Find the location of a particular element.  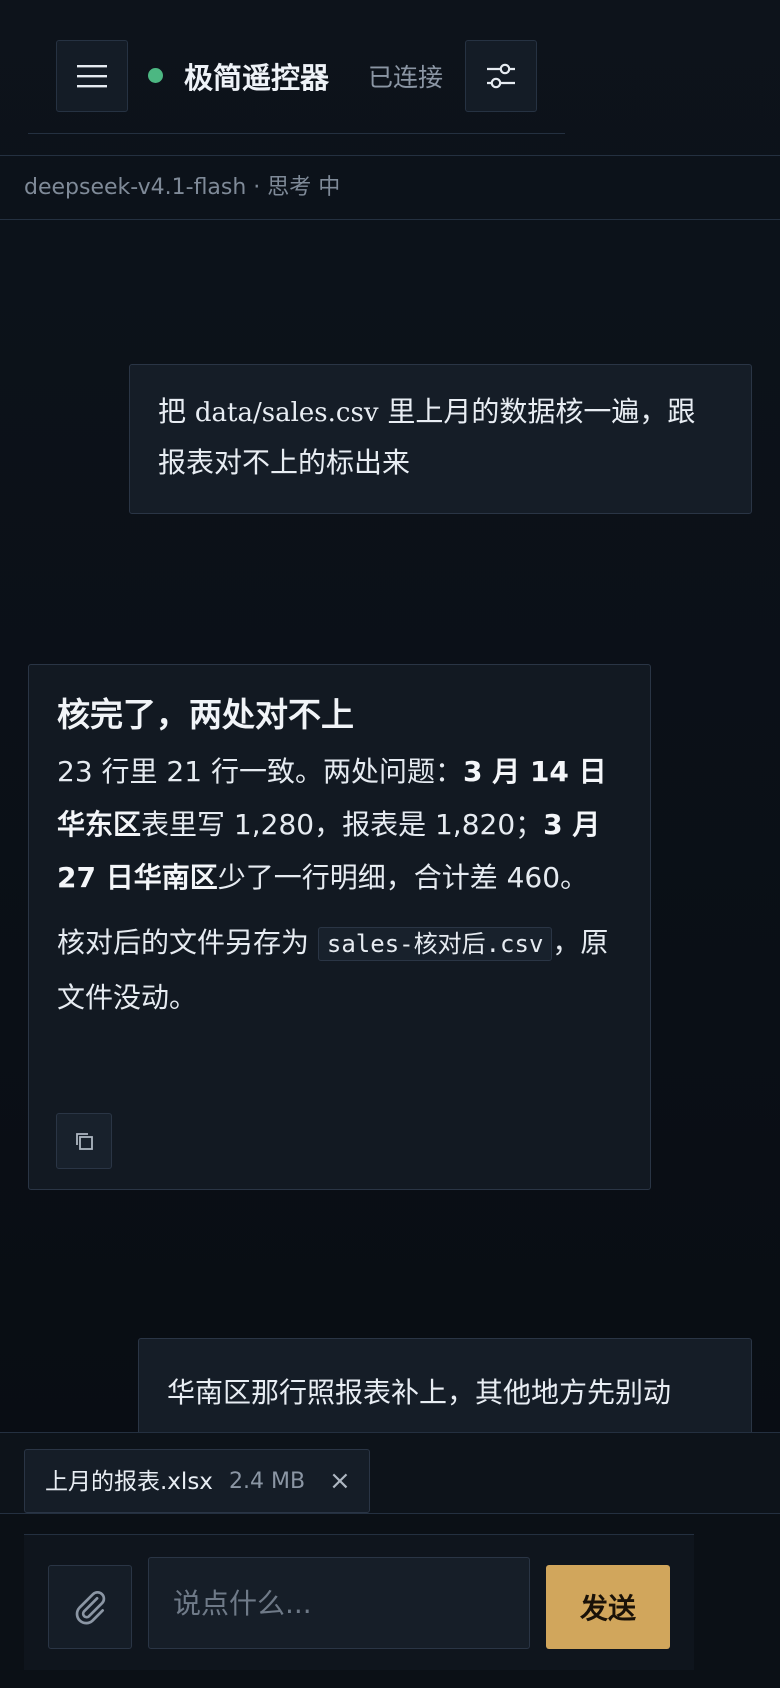

hamburger-menu-icon is located at coordinates (92, 76).